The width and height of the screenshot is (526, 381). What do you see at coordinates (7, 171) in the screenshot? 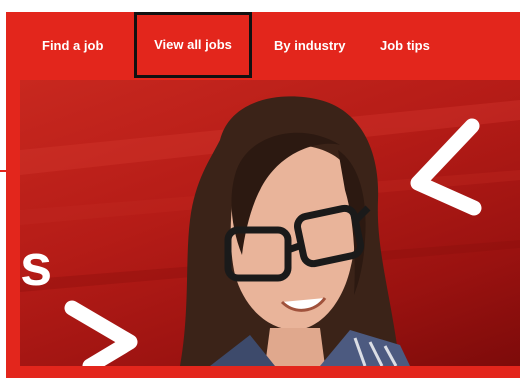
I see `frame-edge` at bounding box center [7, 171].